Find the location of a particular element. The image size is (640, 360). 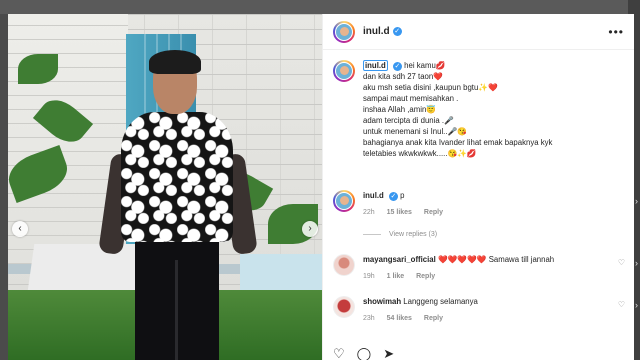

comment-text: Langgeng selamanya is located at coordinates (440, 301).